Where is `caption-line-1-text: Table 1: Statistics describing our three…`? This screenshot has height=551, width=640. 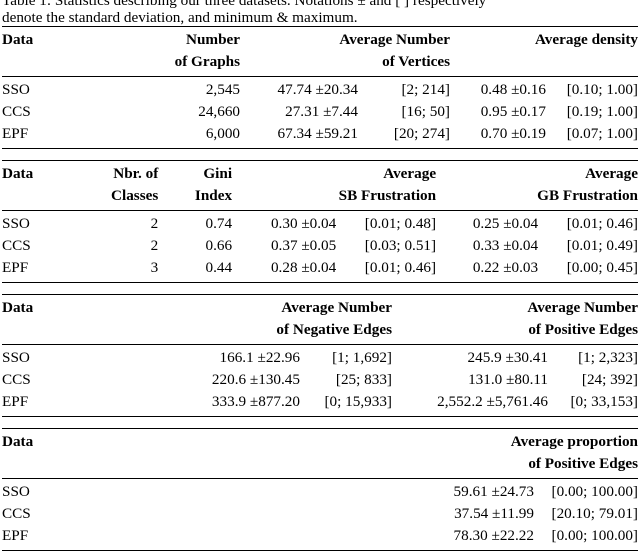
caption-line-1-text: Table 1: Statistics describing our three… is located at coordinates (320, 4).